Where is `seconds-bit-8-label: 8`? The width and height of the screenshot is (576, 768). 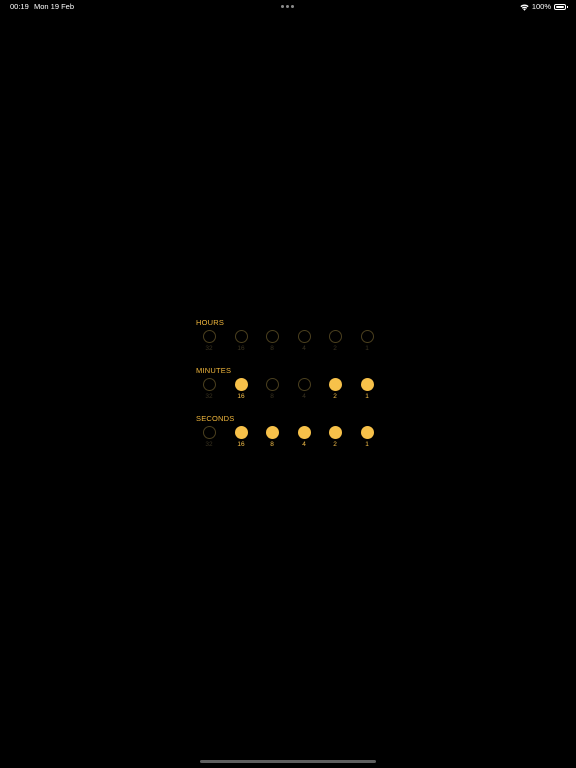 seconds-bit-8-label: 8 is located at coordinates (272, 444).